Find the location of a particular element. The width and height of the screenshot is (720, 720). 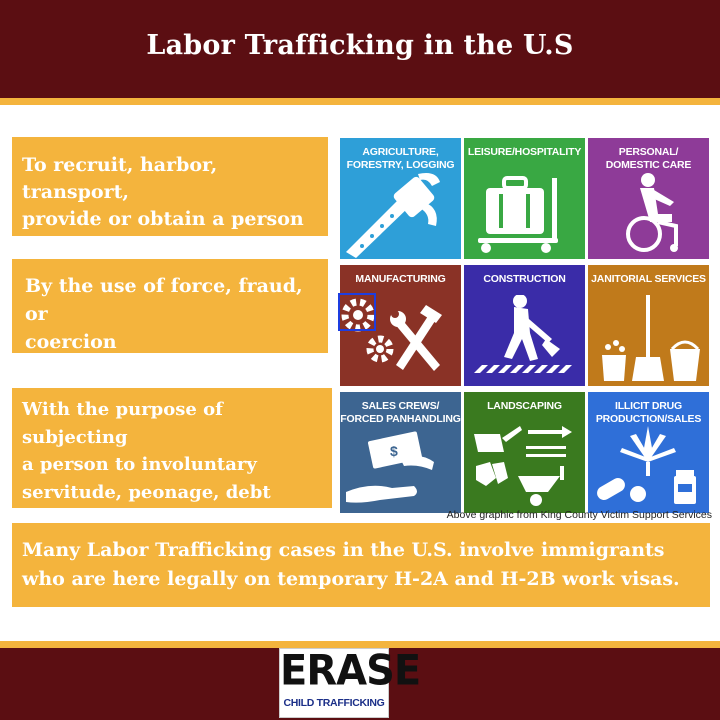

tile-label: LEISURE/HOSPITALITY is located at coordinates (524, 152).